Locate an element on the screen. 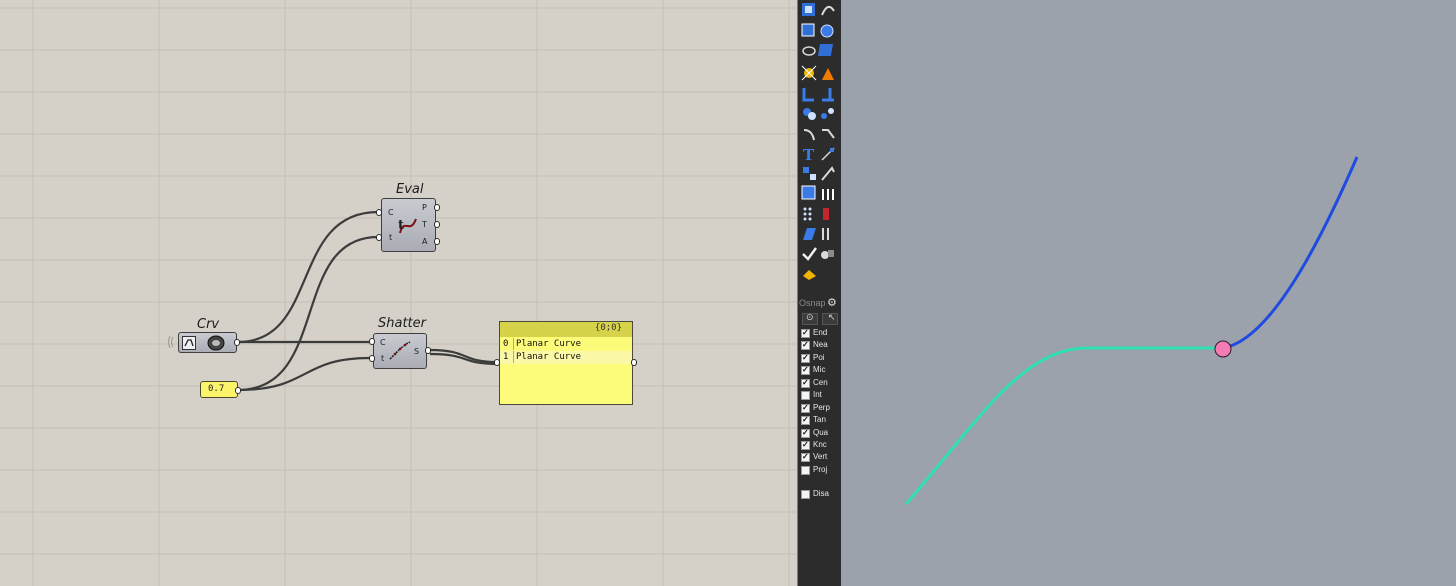 This screenshot has width=1456, height=586. osnap-label: Knc is located at coordinates (820, 444).